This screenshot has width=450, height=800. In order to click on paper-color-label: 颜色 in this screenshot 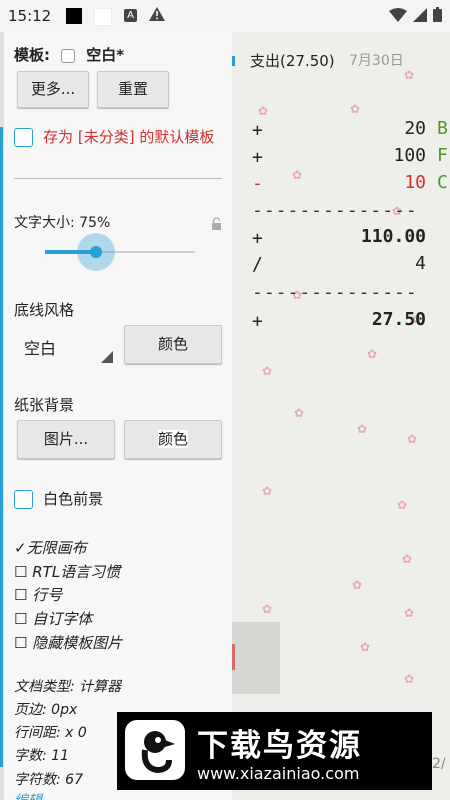, I will do `click(172, 439)`.